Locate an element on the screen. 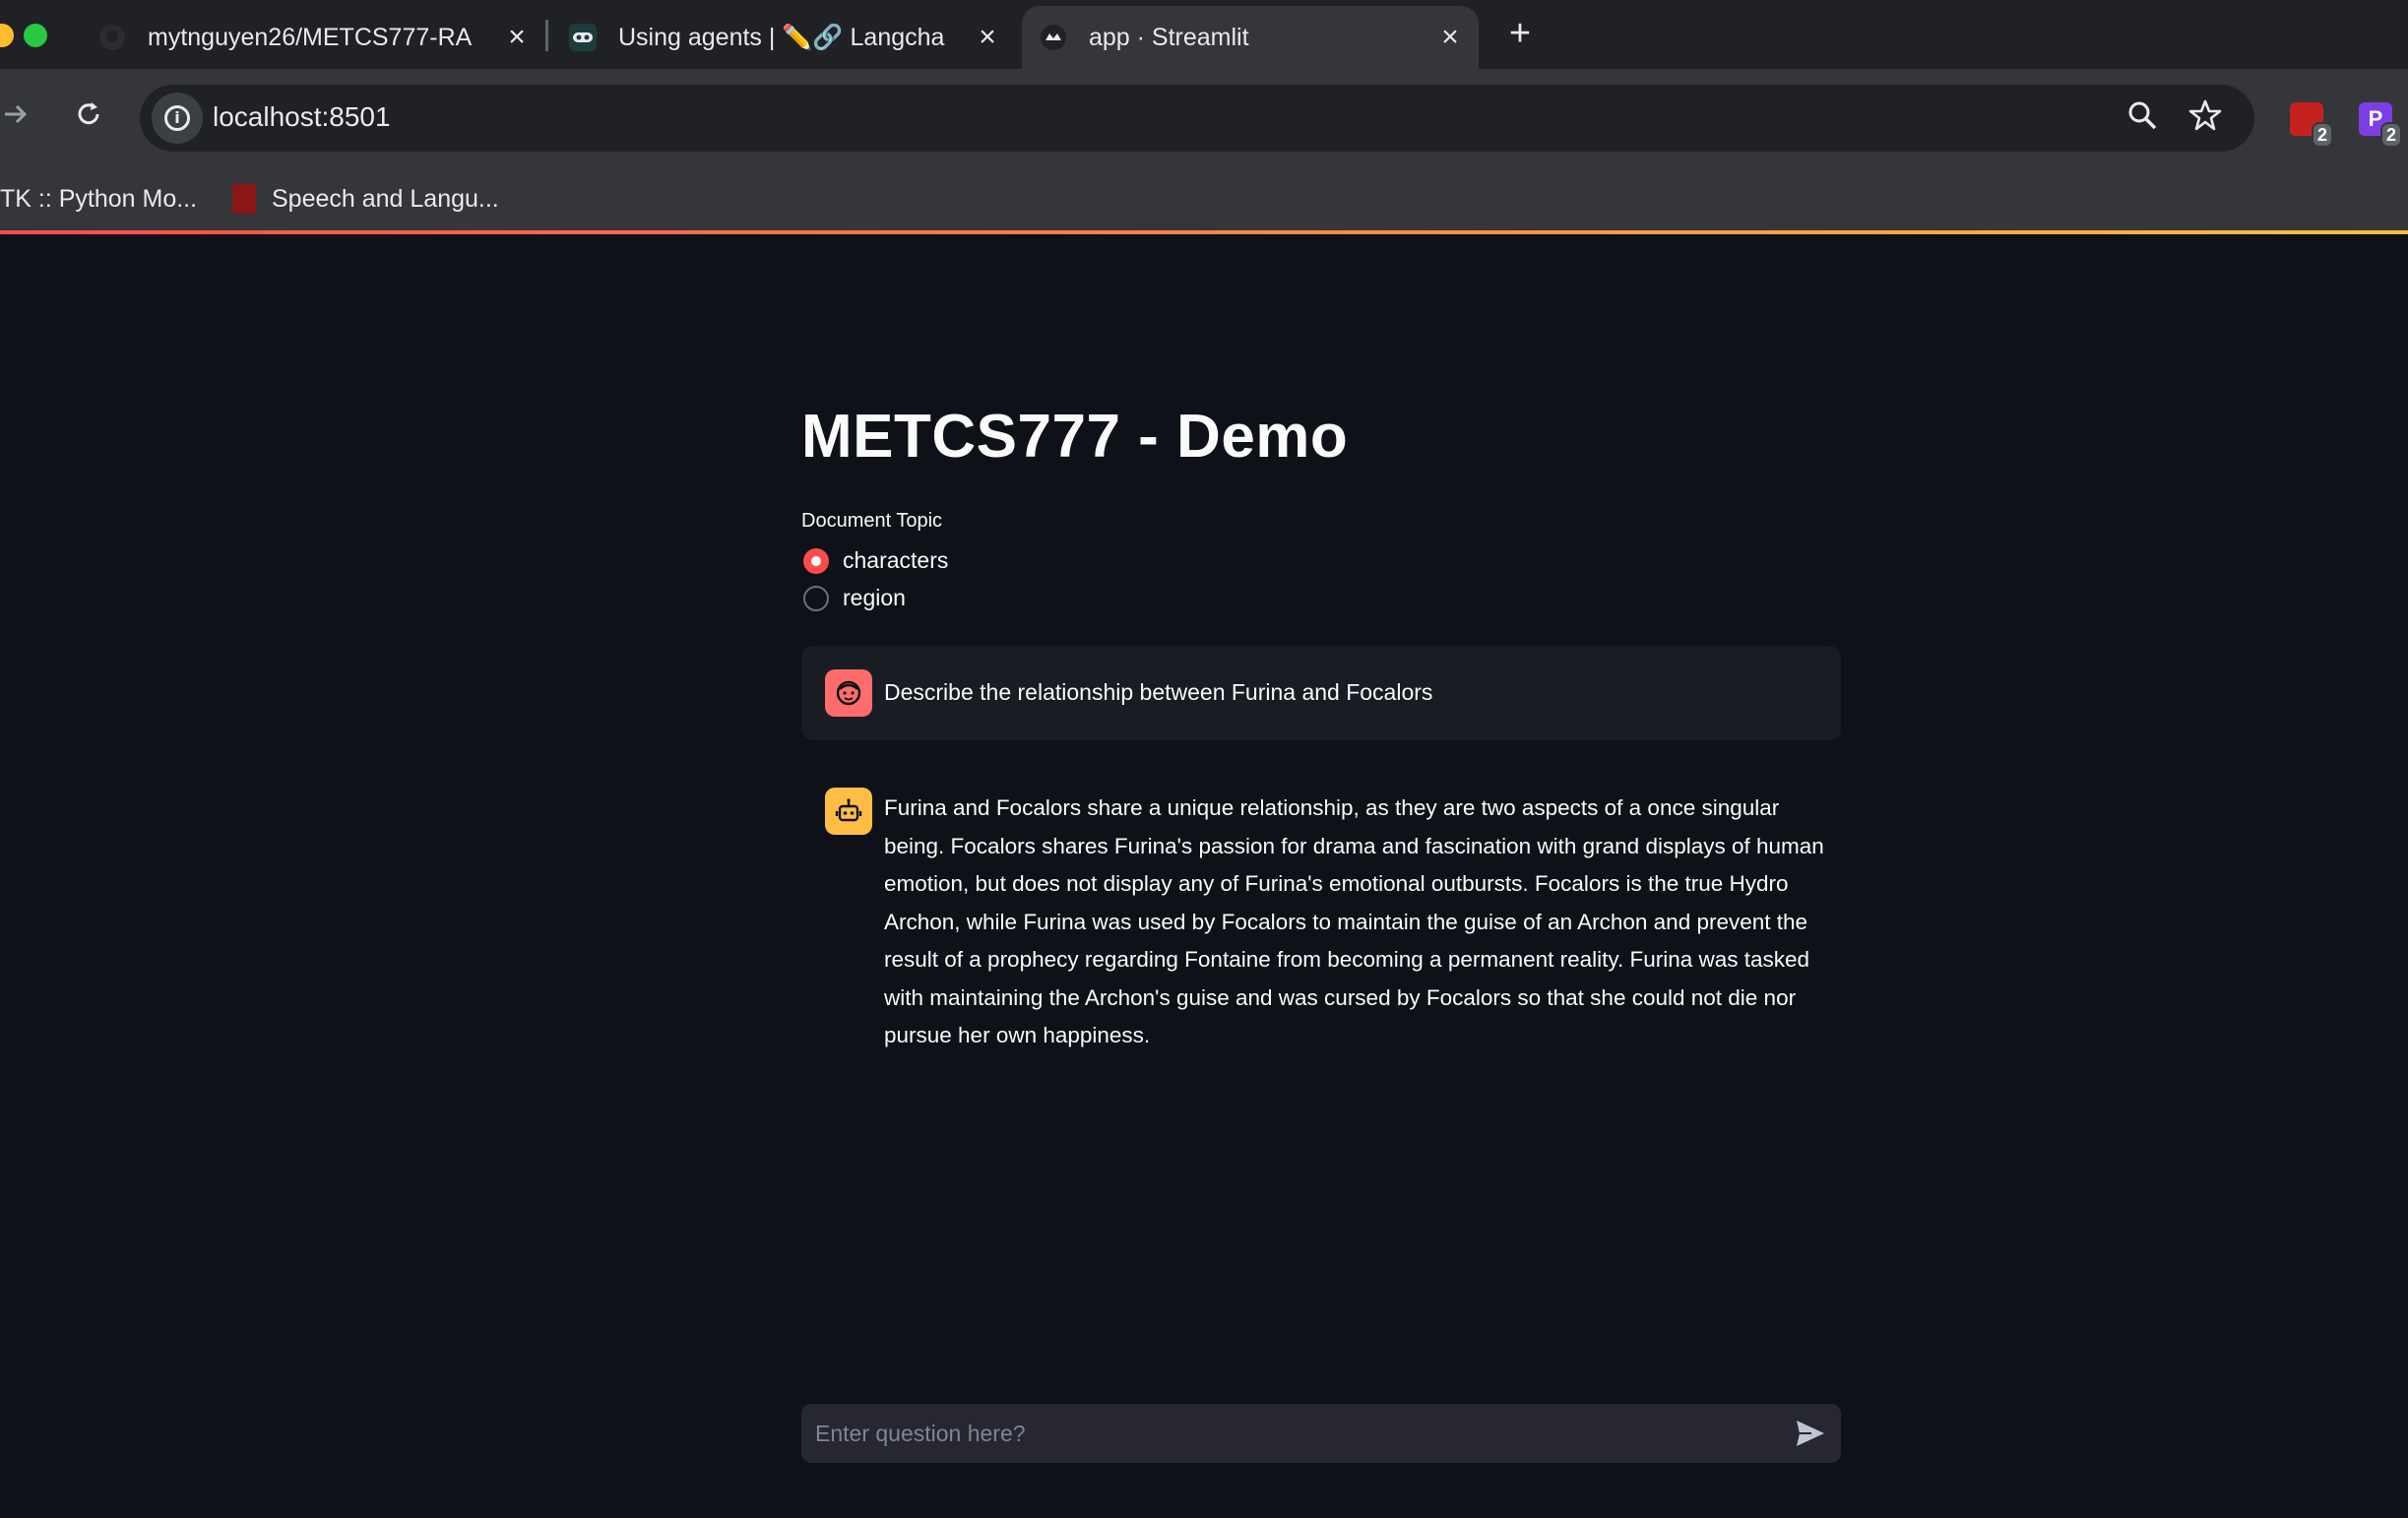 Image resolution: width=2408 pixels, height=1518 pixels. zoom-icon is located at coordinates (2142, 118).